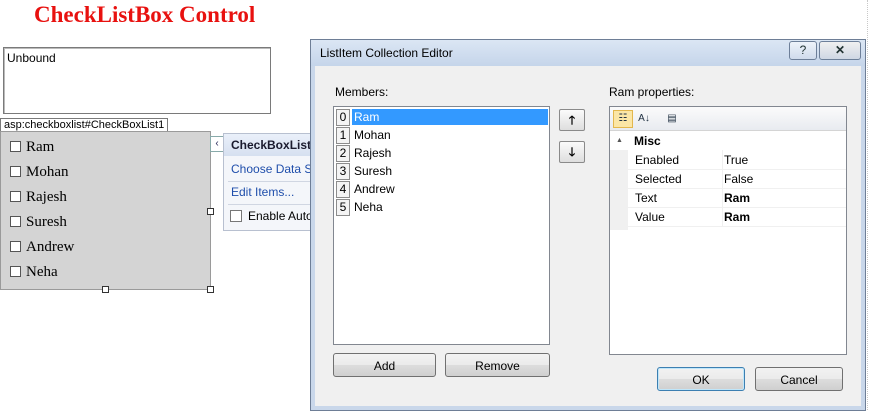 This screenshot has height=411, width=869. Describe the element at coordinates (441, 207) in the screenshot. I see `list-item: 5 Neha` at that location.